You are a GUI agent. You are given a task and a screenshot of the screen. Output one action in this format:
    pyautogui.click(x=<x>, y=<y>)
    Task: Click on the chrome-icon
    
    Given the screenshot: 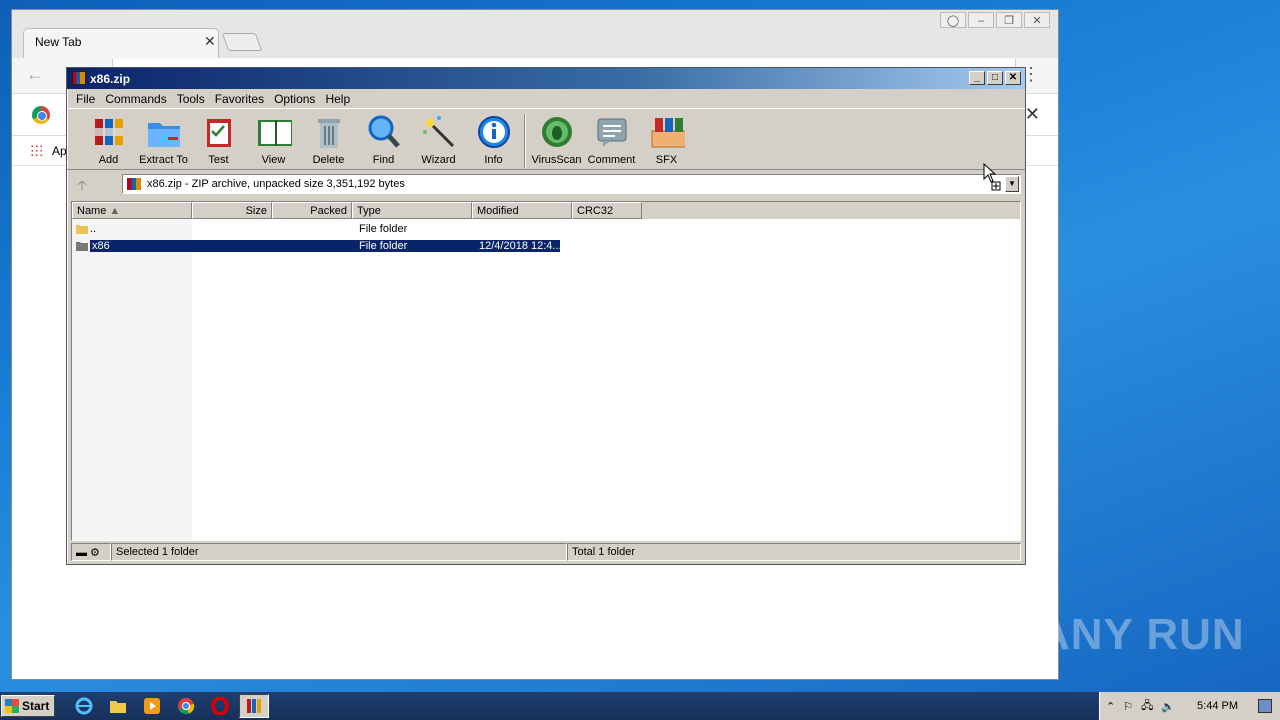 What is the action you would take?
    pyautogui.click(x=186, y=706)
    